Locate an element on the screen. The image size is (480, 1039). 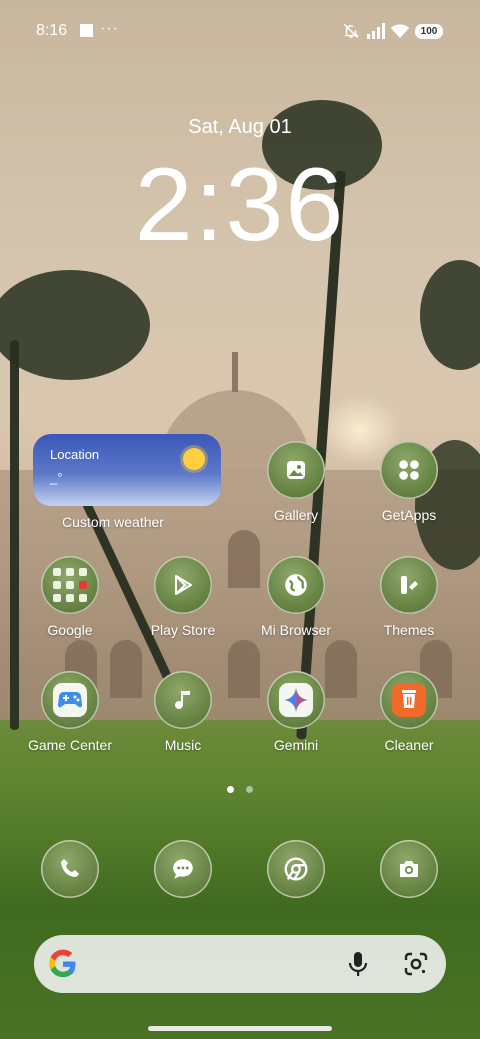
weather-widget-label: Custom weather is located at coordinates (113, 522).